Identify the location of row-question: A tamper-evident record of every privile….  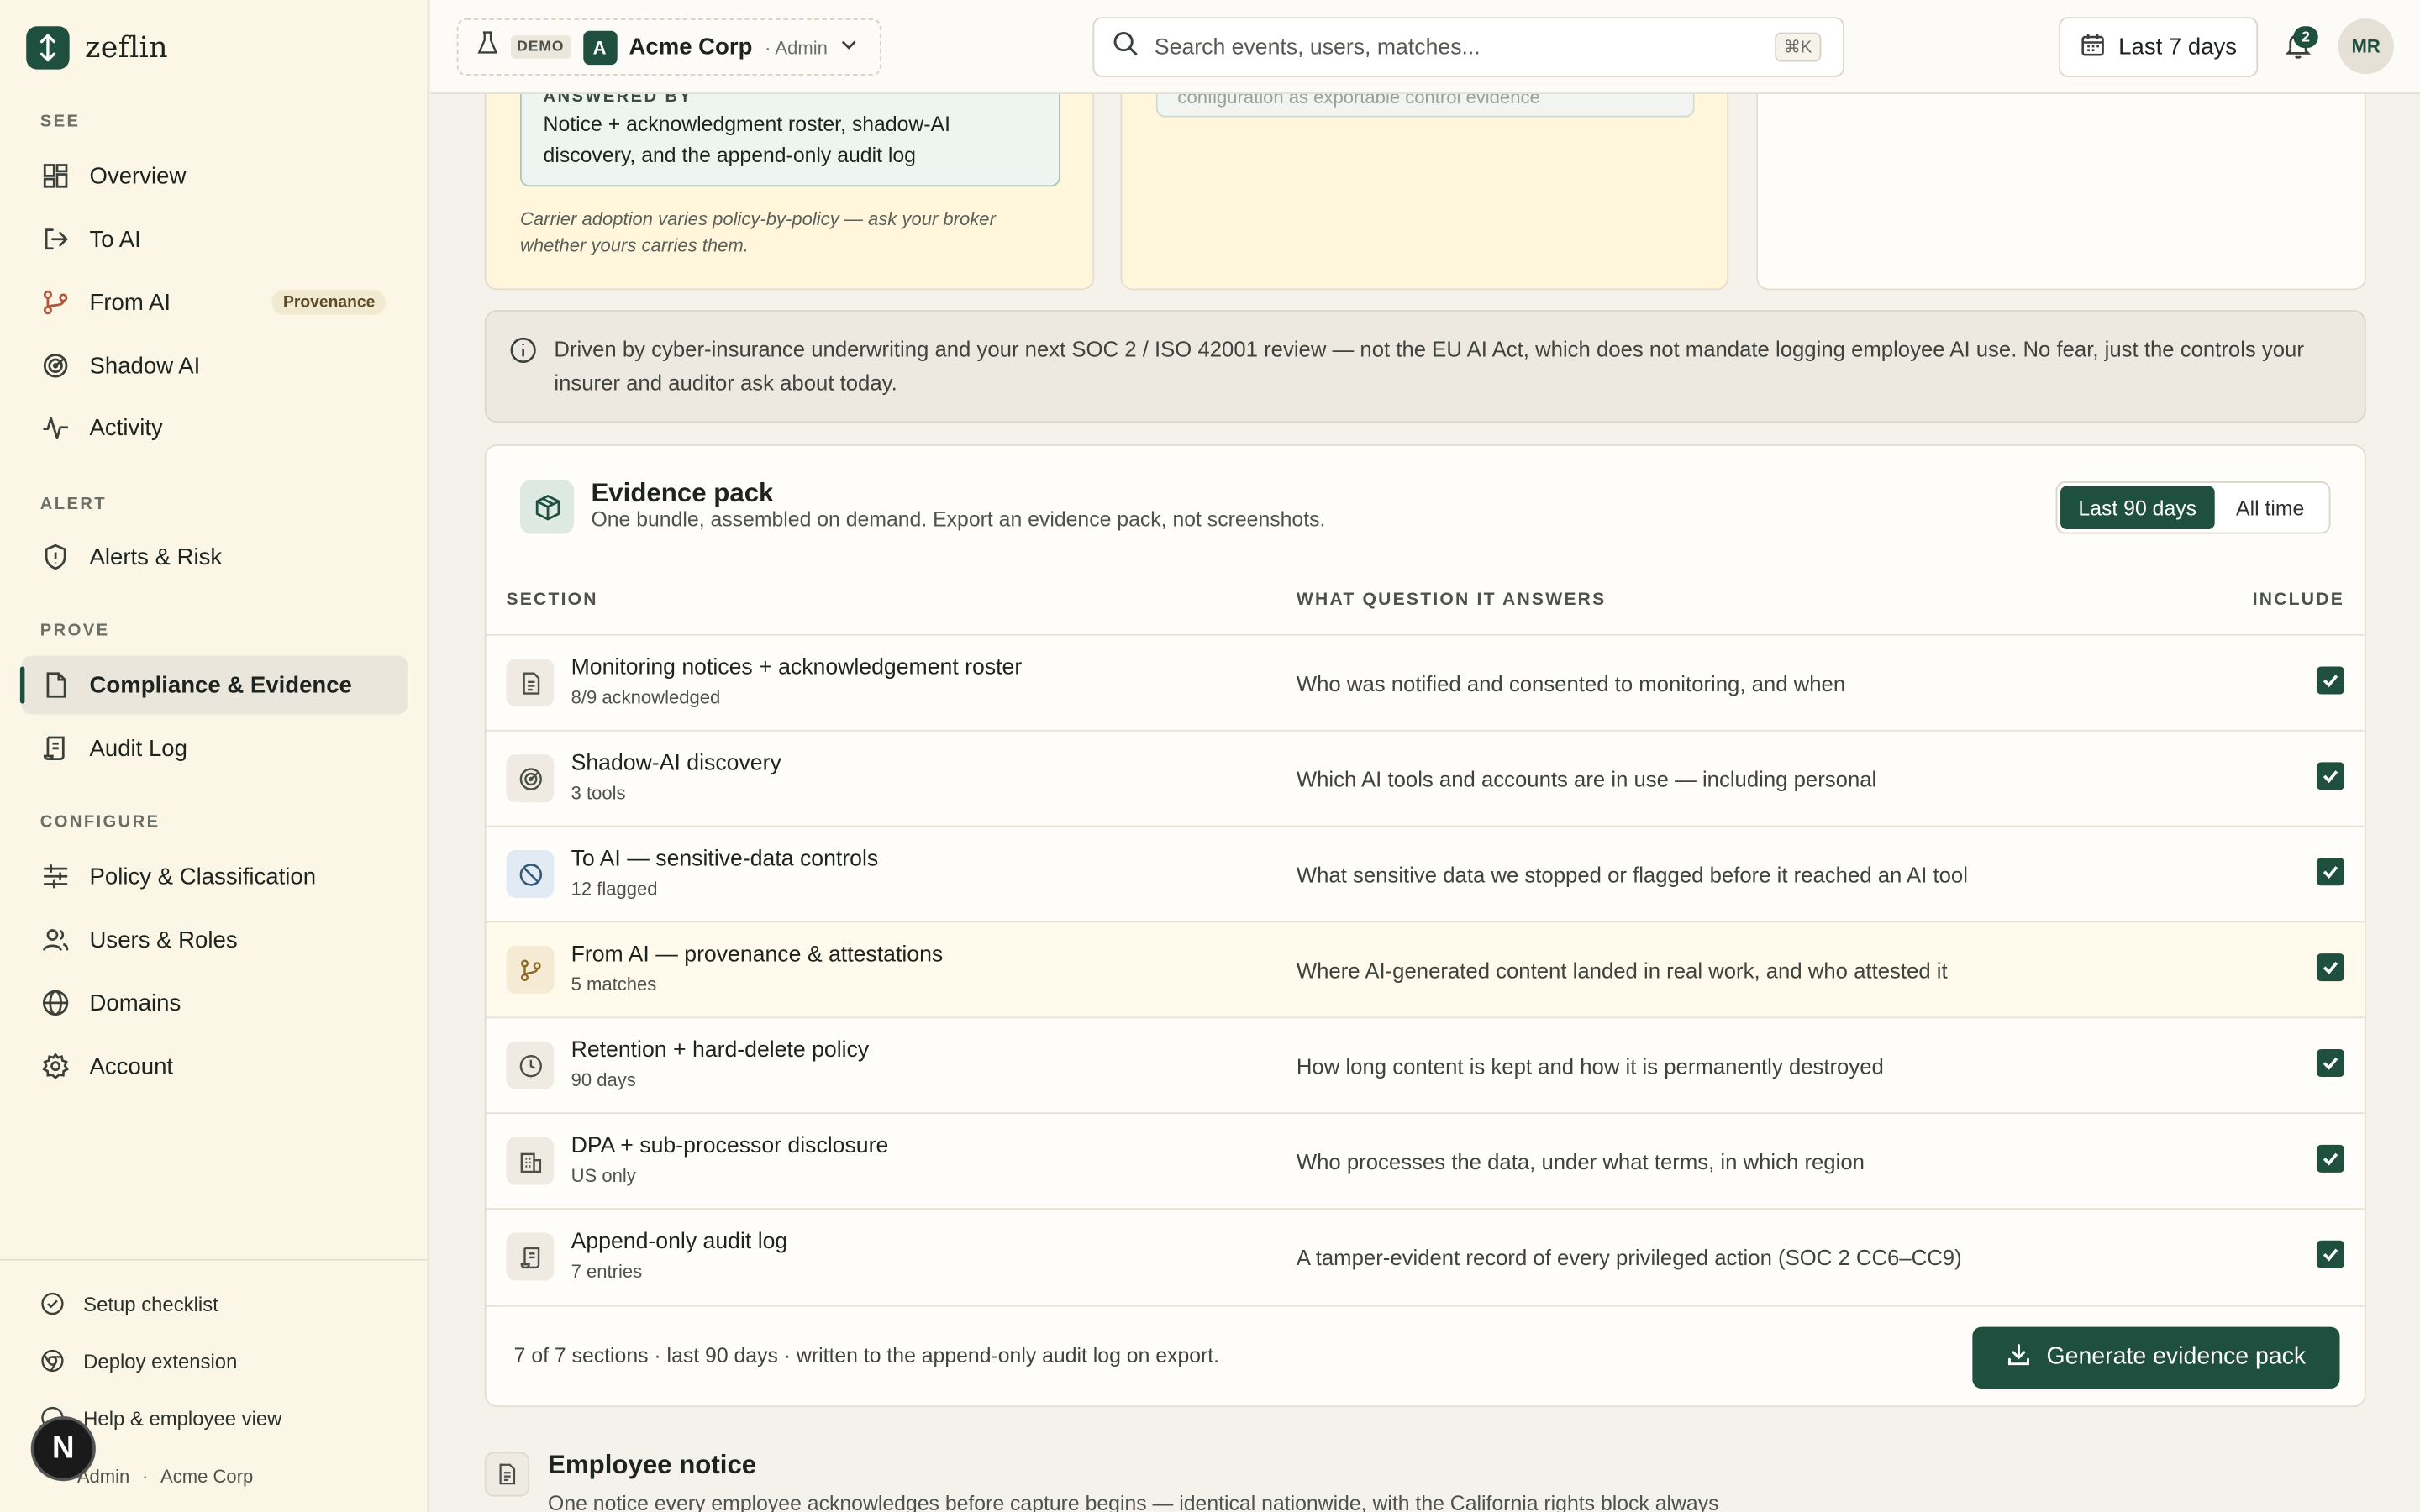
(1629, 1257).